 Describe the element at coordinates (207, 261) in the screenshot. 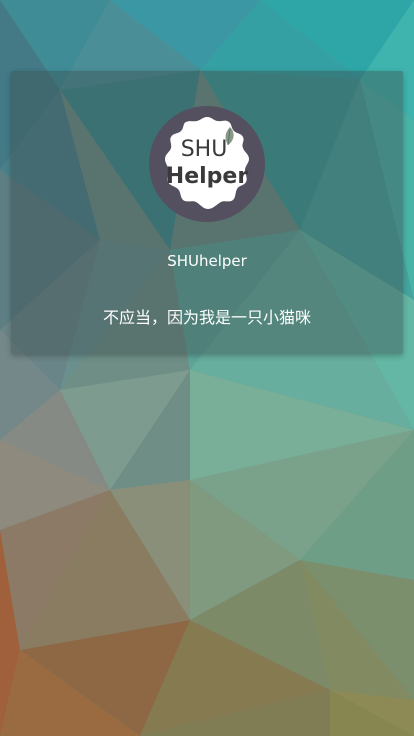

I see `app-name: SHUhelper` at that location.